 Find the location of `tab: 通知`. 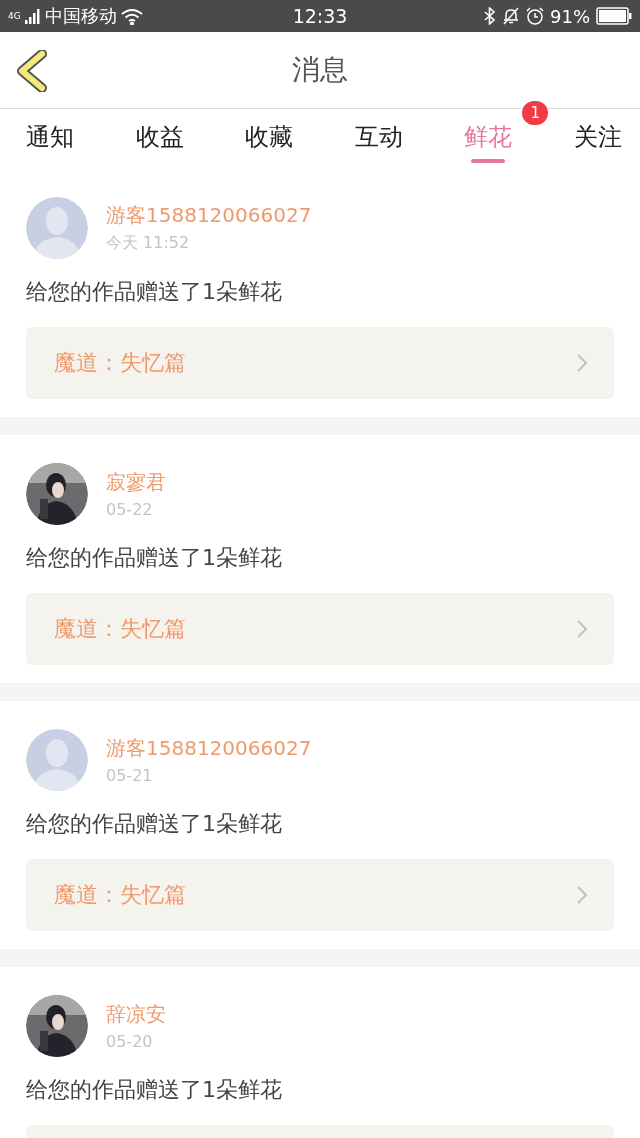

tab: 通知 is located at coordinates (50, 139).